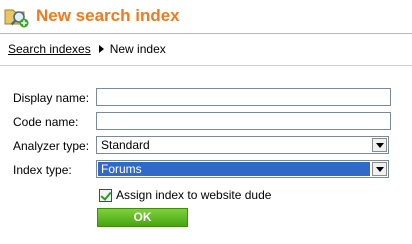 The image size is (412, 244). I want to click on assign-index-row: Assign index to website dude, so click(185, 195).